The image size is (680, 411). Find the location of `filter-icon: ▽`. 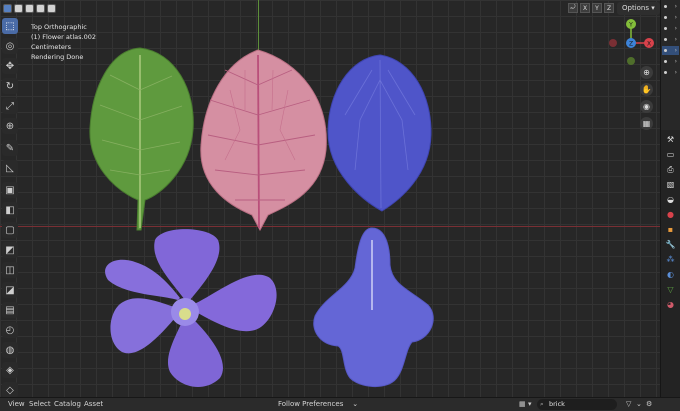

filter-icon: ▽ is located at coordinates (628, 404).